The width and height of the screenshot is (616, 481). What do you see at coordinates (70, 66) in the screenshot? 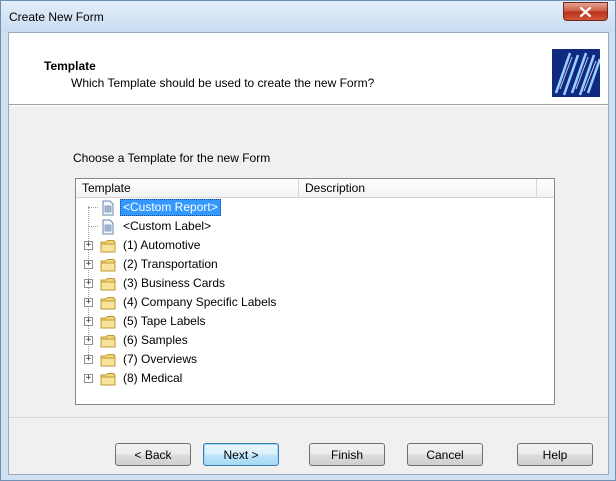
I see `page-title: Template` at bounding box center [70, 66].